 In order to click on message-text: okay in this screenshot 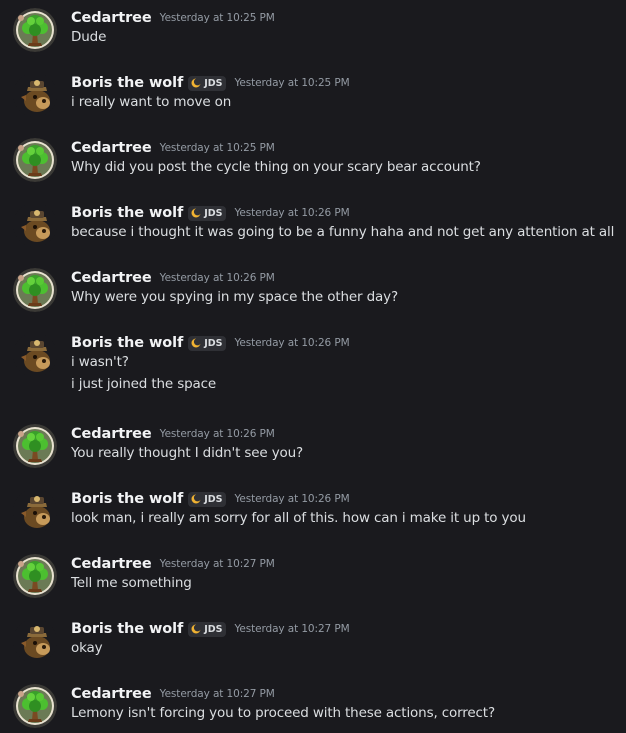, I will do `click(87, 648)`.